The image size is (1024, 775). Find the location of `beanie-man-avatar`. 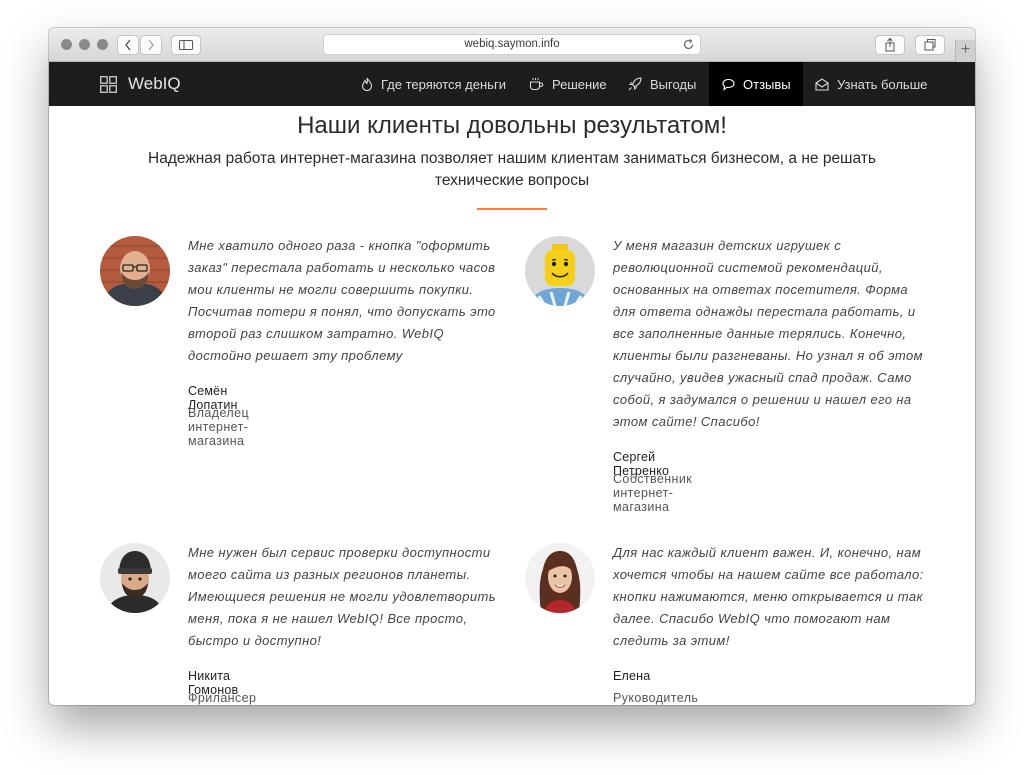

beanie-man-avatar is located at coordinates (135, 578).